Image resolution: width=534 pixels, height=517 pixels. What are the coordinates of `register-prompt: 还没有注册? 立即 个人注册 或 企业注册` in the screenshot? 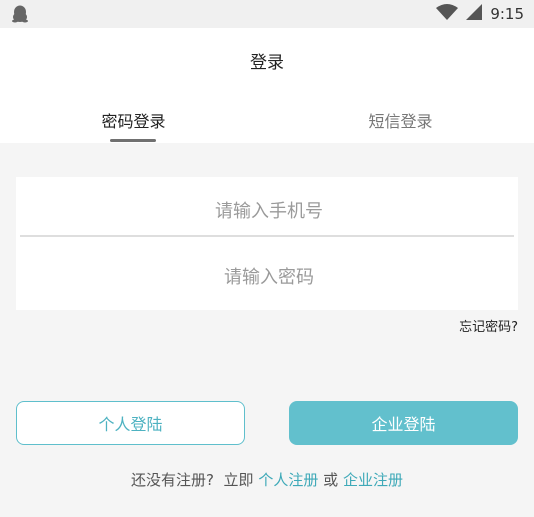 It's located at (267, 479).